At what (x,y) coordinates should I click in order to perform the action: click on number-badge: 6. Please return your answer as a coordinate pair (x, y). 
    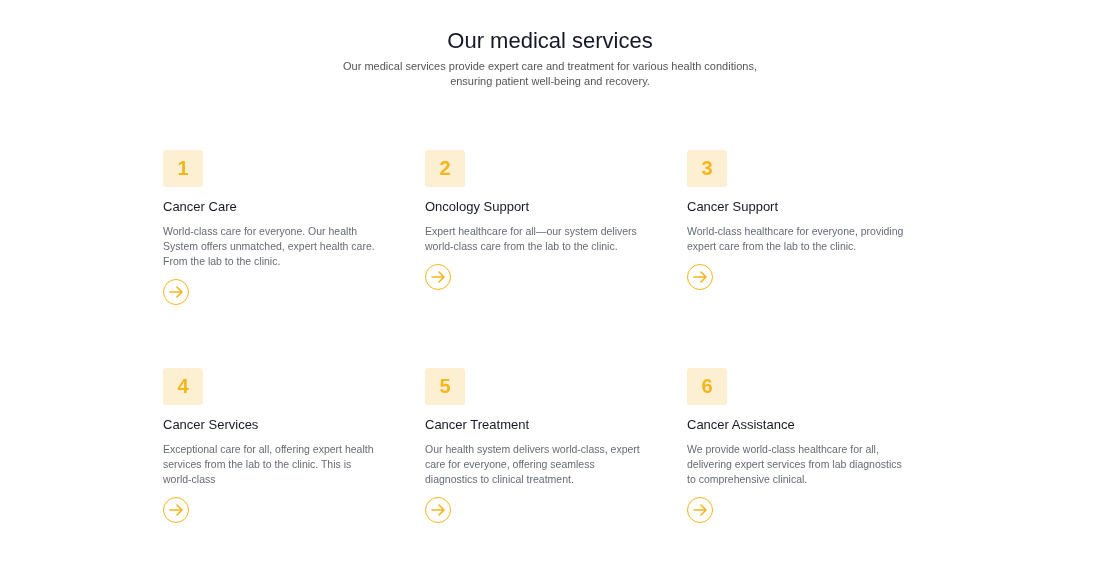
    Looking at the image, I should click on (707, 386).